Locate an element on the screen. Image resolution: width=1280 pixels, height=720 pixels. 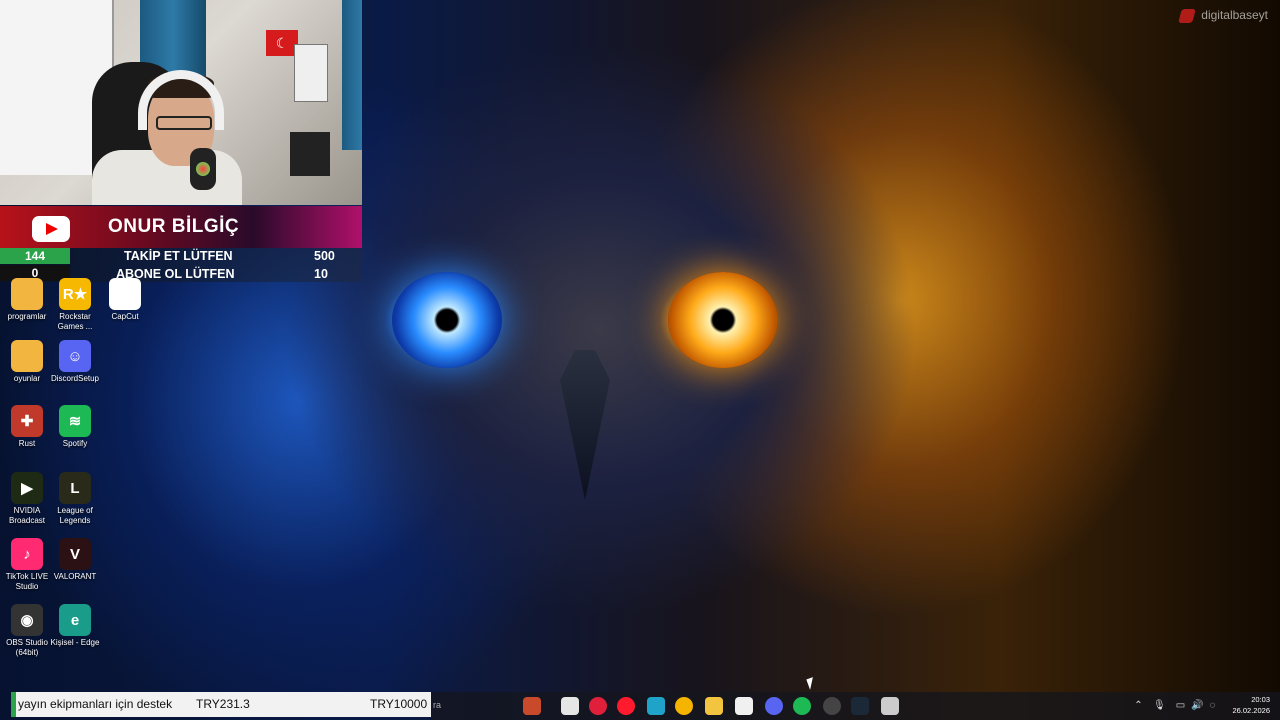
opera-gx-icon is located at coordinates (598, 706).